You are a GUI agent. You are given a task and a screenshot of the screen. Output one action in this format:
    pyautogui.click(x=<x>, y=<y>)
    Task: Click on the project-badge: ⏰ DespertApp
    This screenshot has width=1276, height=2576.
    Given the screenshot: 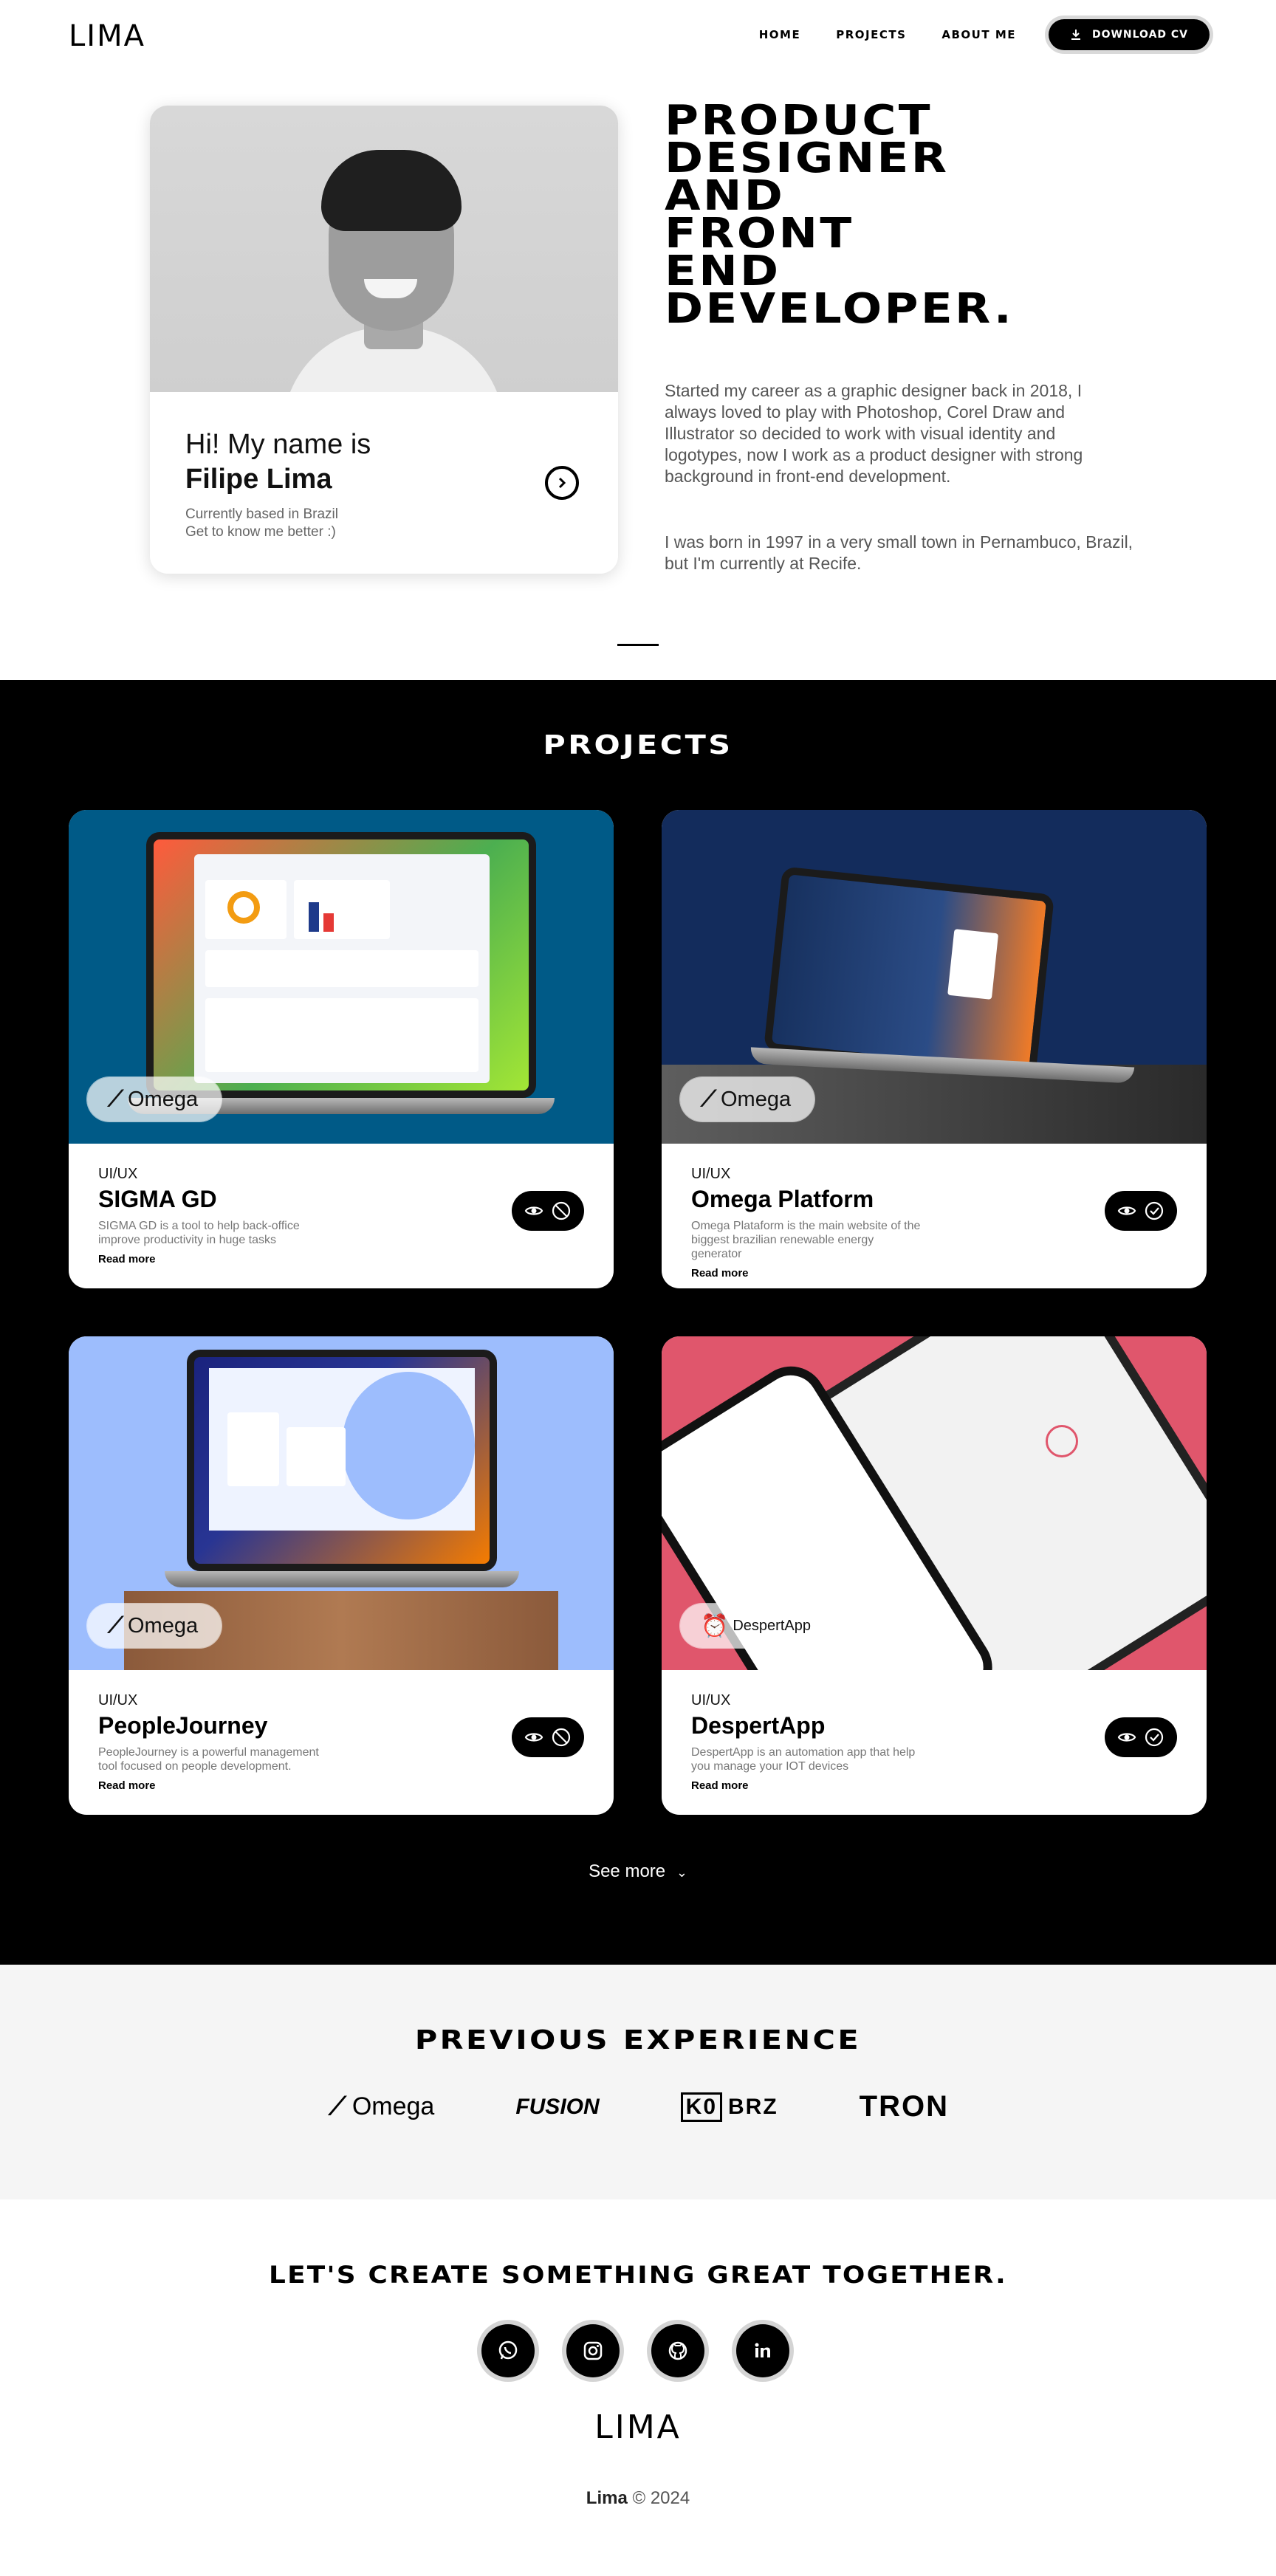 What is the action you would take?
    pyautogui.click(x=757, y=1626)
    